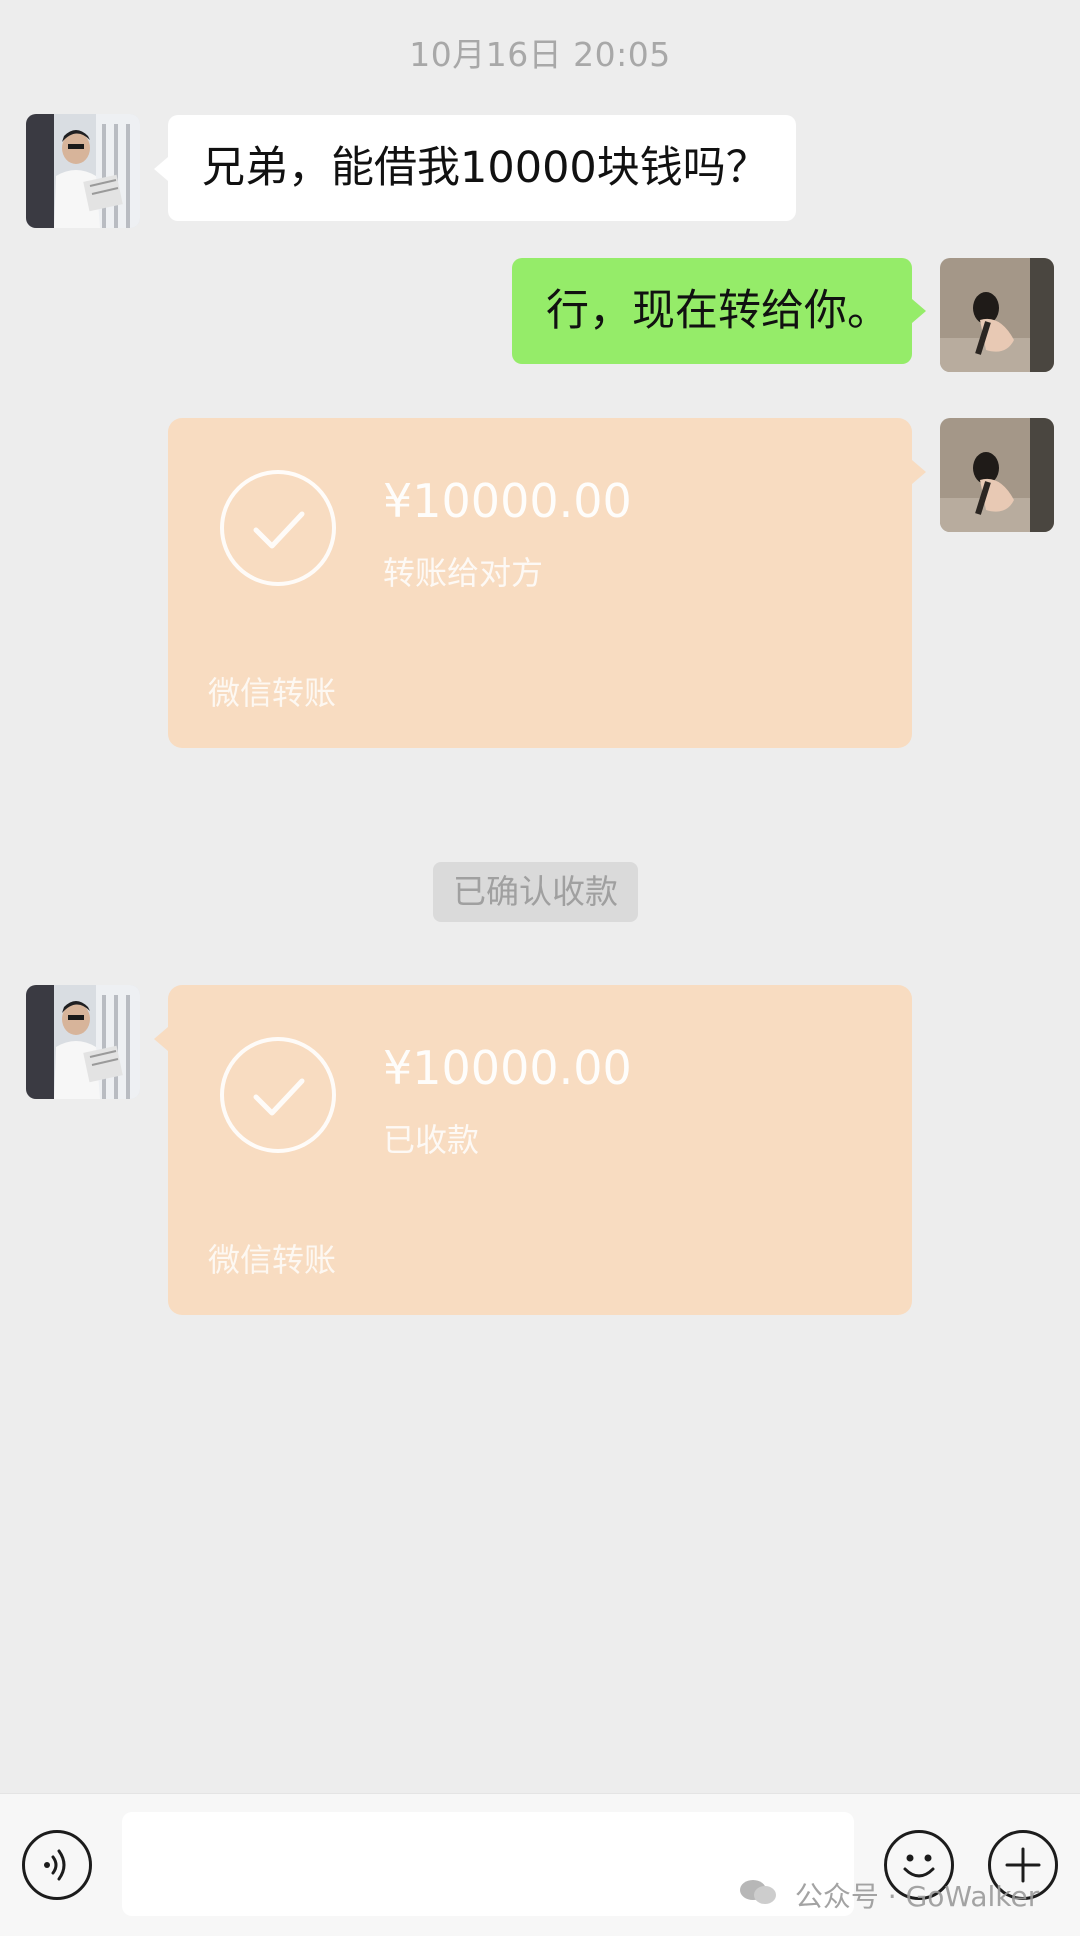 Image resolution: width=1080 pixels, height=1936 pixels. What do you see at coordinates (712, 311) in the screenshot?
I see `message-bubble-outgoing: 行，现在转给你。` at bounding box center [712, 311].